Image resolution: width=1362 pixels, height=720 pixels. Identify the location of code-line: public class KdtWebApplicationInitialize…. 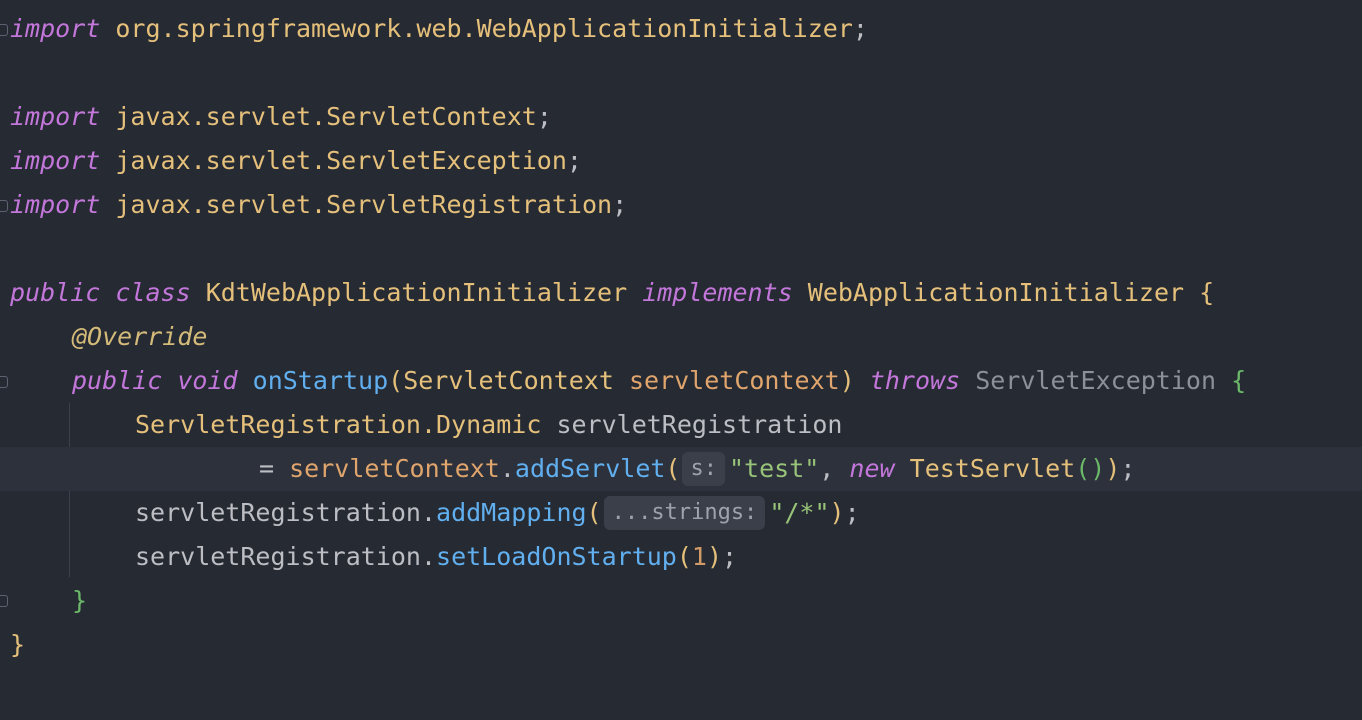
(681, 293).